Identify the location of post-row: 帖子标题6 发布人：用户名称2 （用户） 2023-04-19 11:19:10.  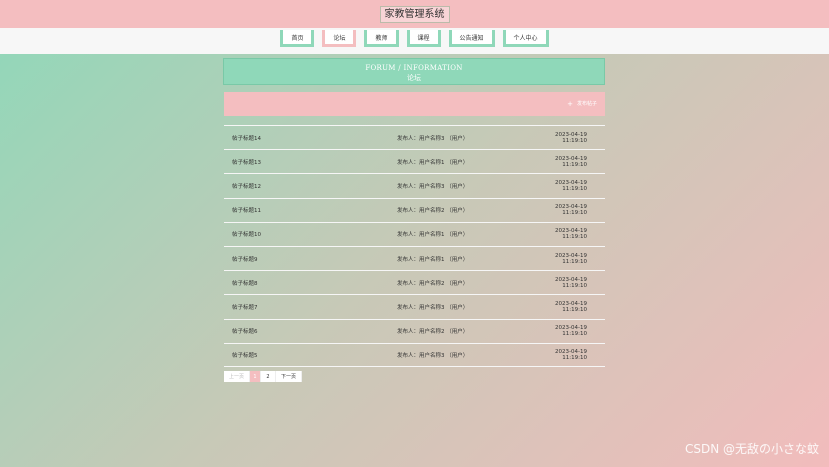
(414, 330).